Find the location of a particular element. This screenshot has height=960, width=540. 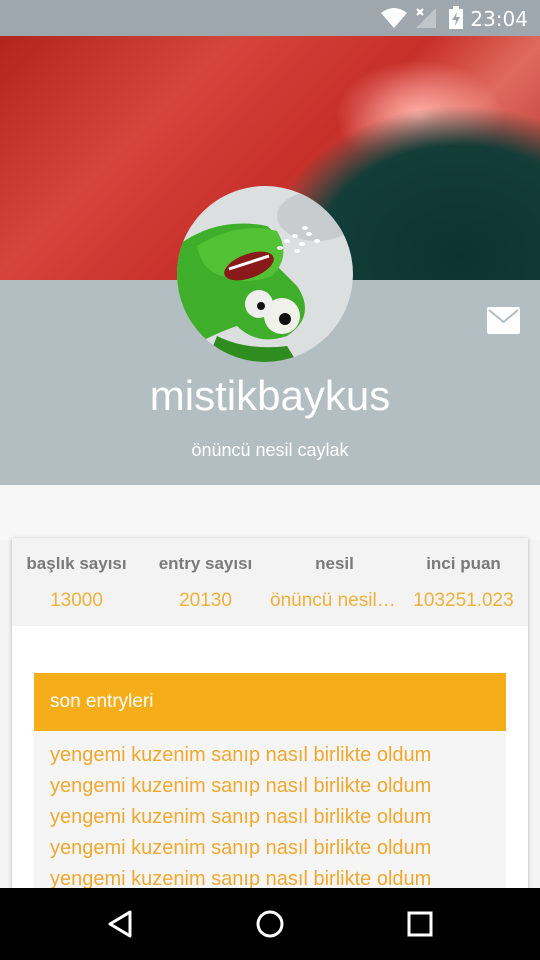

no-signal-icon is located at coordinates (426, 18).